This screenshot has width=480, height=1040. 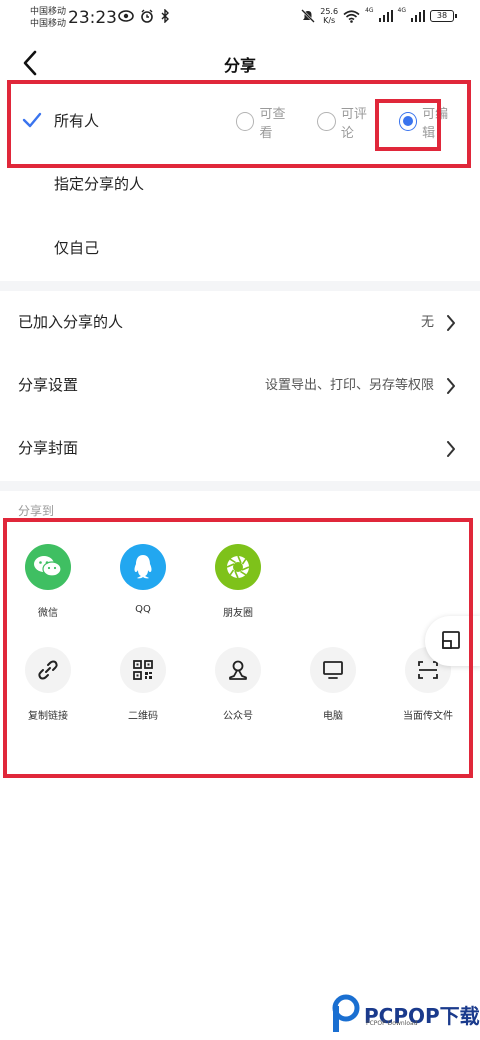 I want to click on status-right-icons: 25.6 K/s 4G 4G 38, so click(x=379, y=16).